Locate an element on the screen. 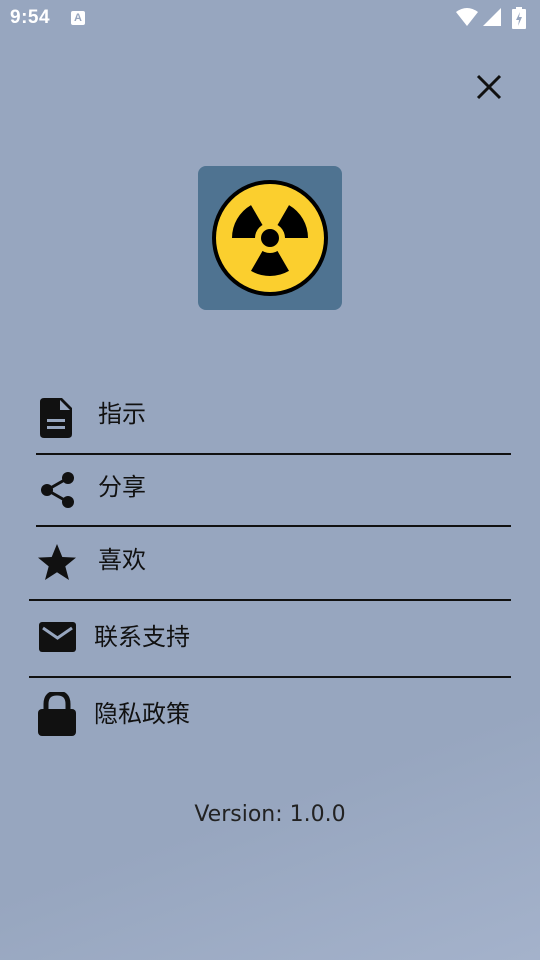  close-icon is located at coordinates (489, 87).